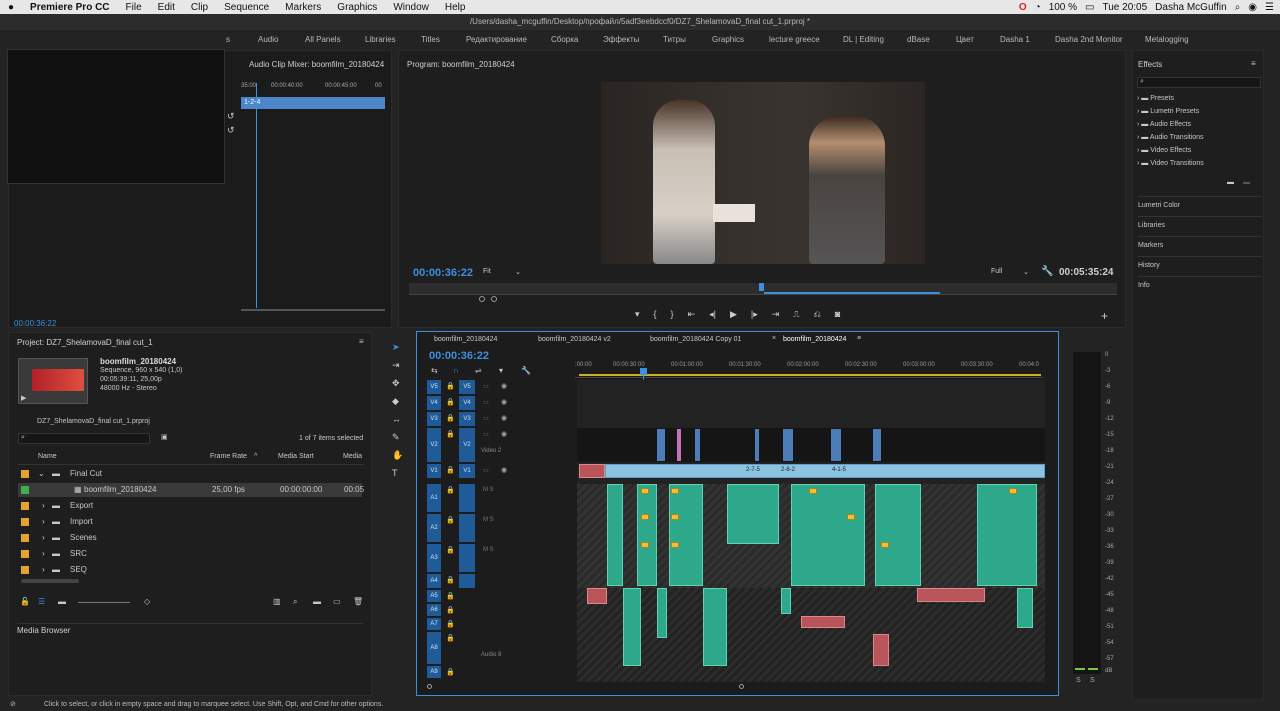 This screenshot has height=711, width=1280. What do you see at coordinates (1047, 271) in the screenshot?
I see `wrench-icon: 🔧` at bounding box center [1047, 271].